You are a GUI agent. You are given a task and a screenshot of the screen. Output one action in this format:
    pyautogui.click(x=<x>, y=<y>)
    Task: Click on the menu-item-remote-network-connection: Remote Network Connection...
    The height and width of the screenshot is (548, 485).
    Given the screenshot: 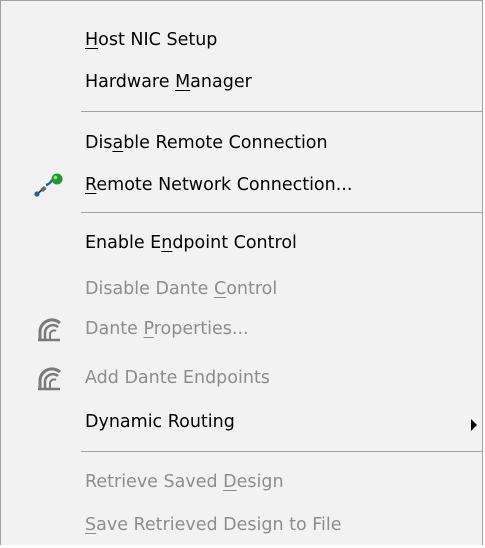 What is the action you would take?
    pyautogui.click(x=241, y=185)
    